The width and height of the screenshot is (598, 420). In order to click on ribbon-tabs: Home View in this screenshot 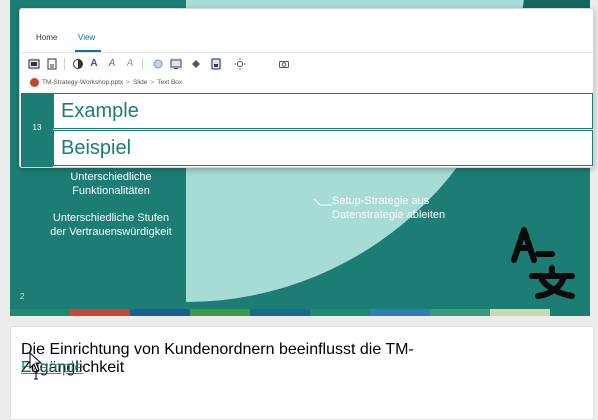, I will do `click(306, 39)`.